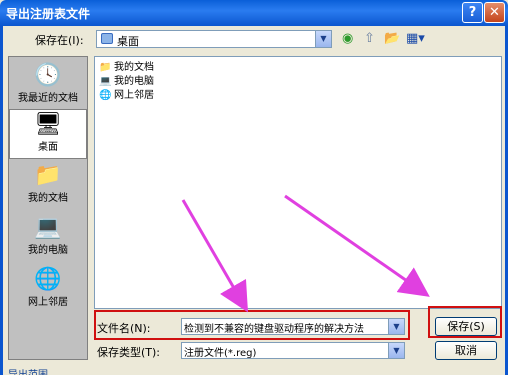  What do you see at coordinates (48, 147) in the screenshot?
I see `place-label: 桌面` at bounding box center [48, 147].